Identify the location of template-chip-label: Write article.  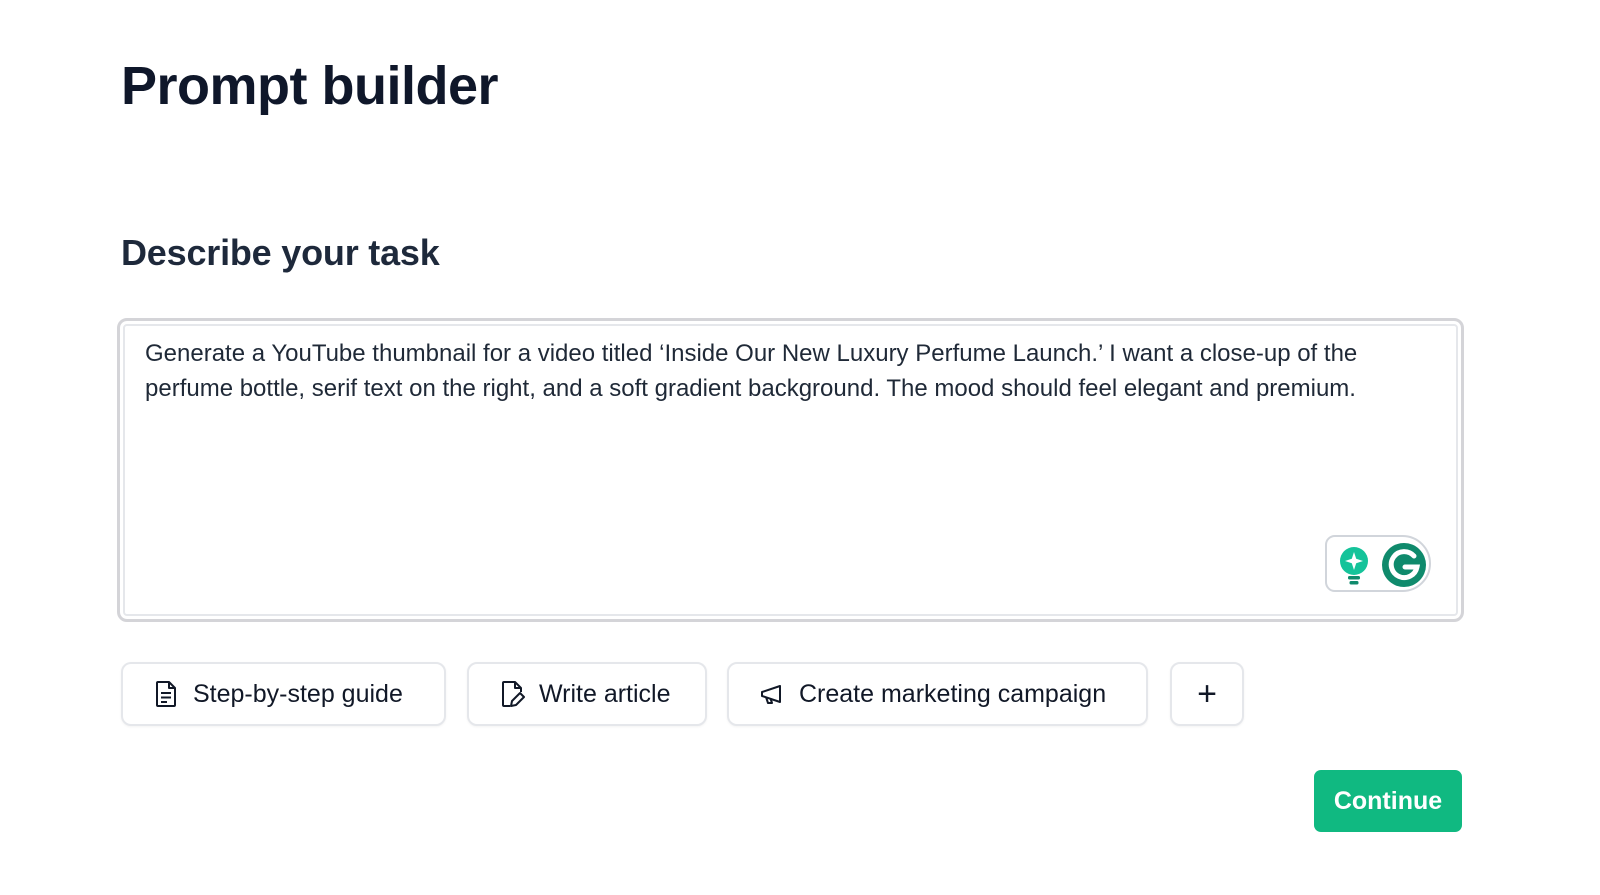
(605, 693).